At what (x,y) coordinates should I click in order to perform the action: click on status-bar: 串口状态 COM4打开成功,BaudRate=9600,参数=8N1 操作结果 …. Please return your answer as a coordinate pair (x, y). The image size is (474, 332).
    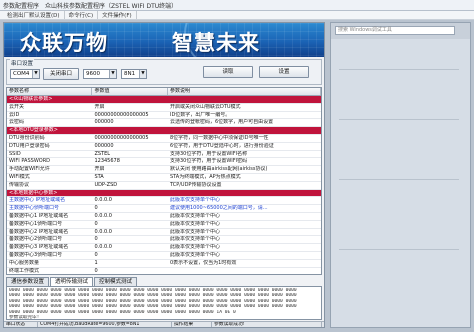
    Looking at the image, I should click on (164, 324).